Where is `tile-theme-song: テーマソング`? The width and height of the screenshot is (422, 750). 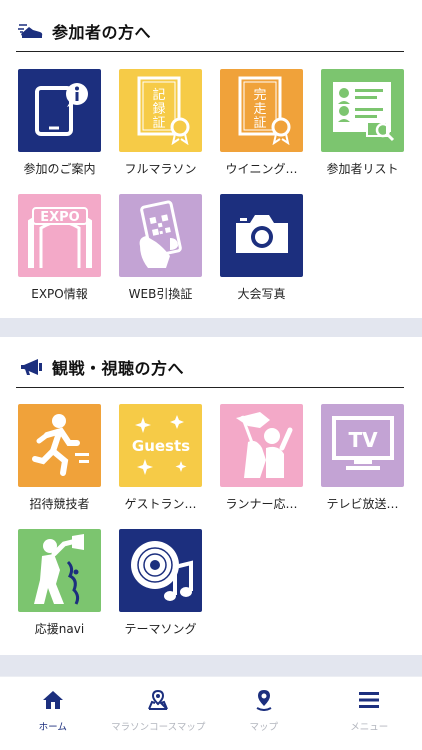
tile-theme-song: テーマソング is located at coordinates (160, 583).